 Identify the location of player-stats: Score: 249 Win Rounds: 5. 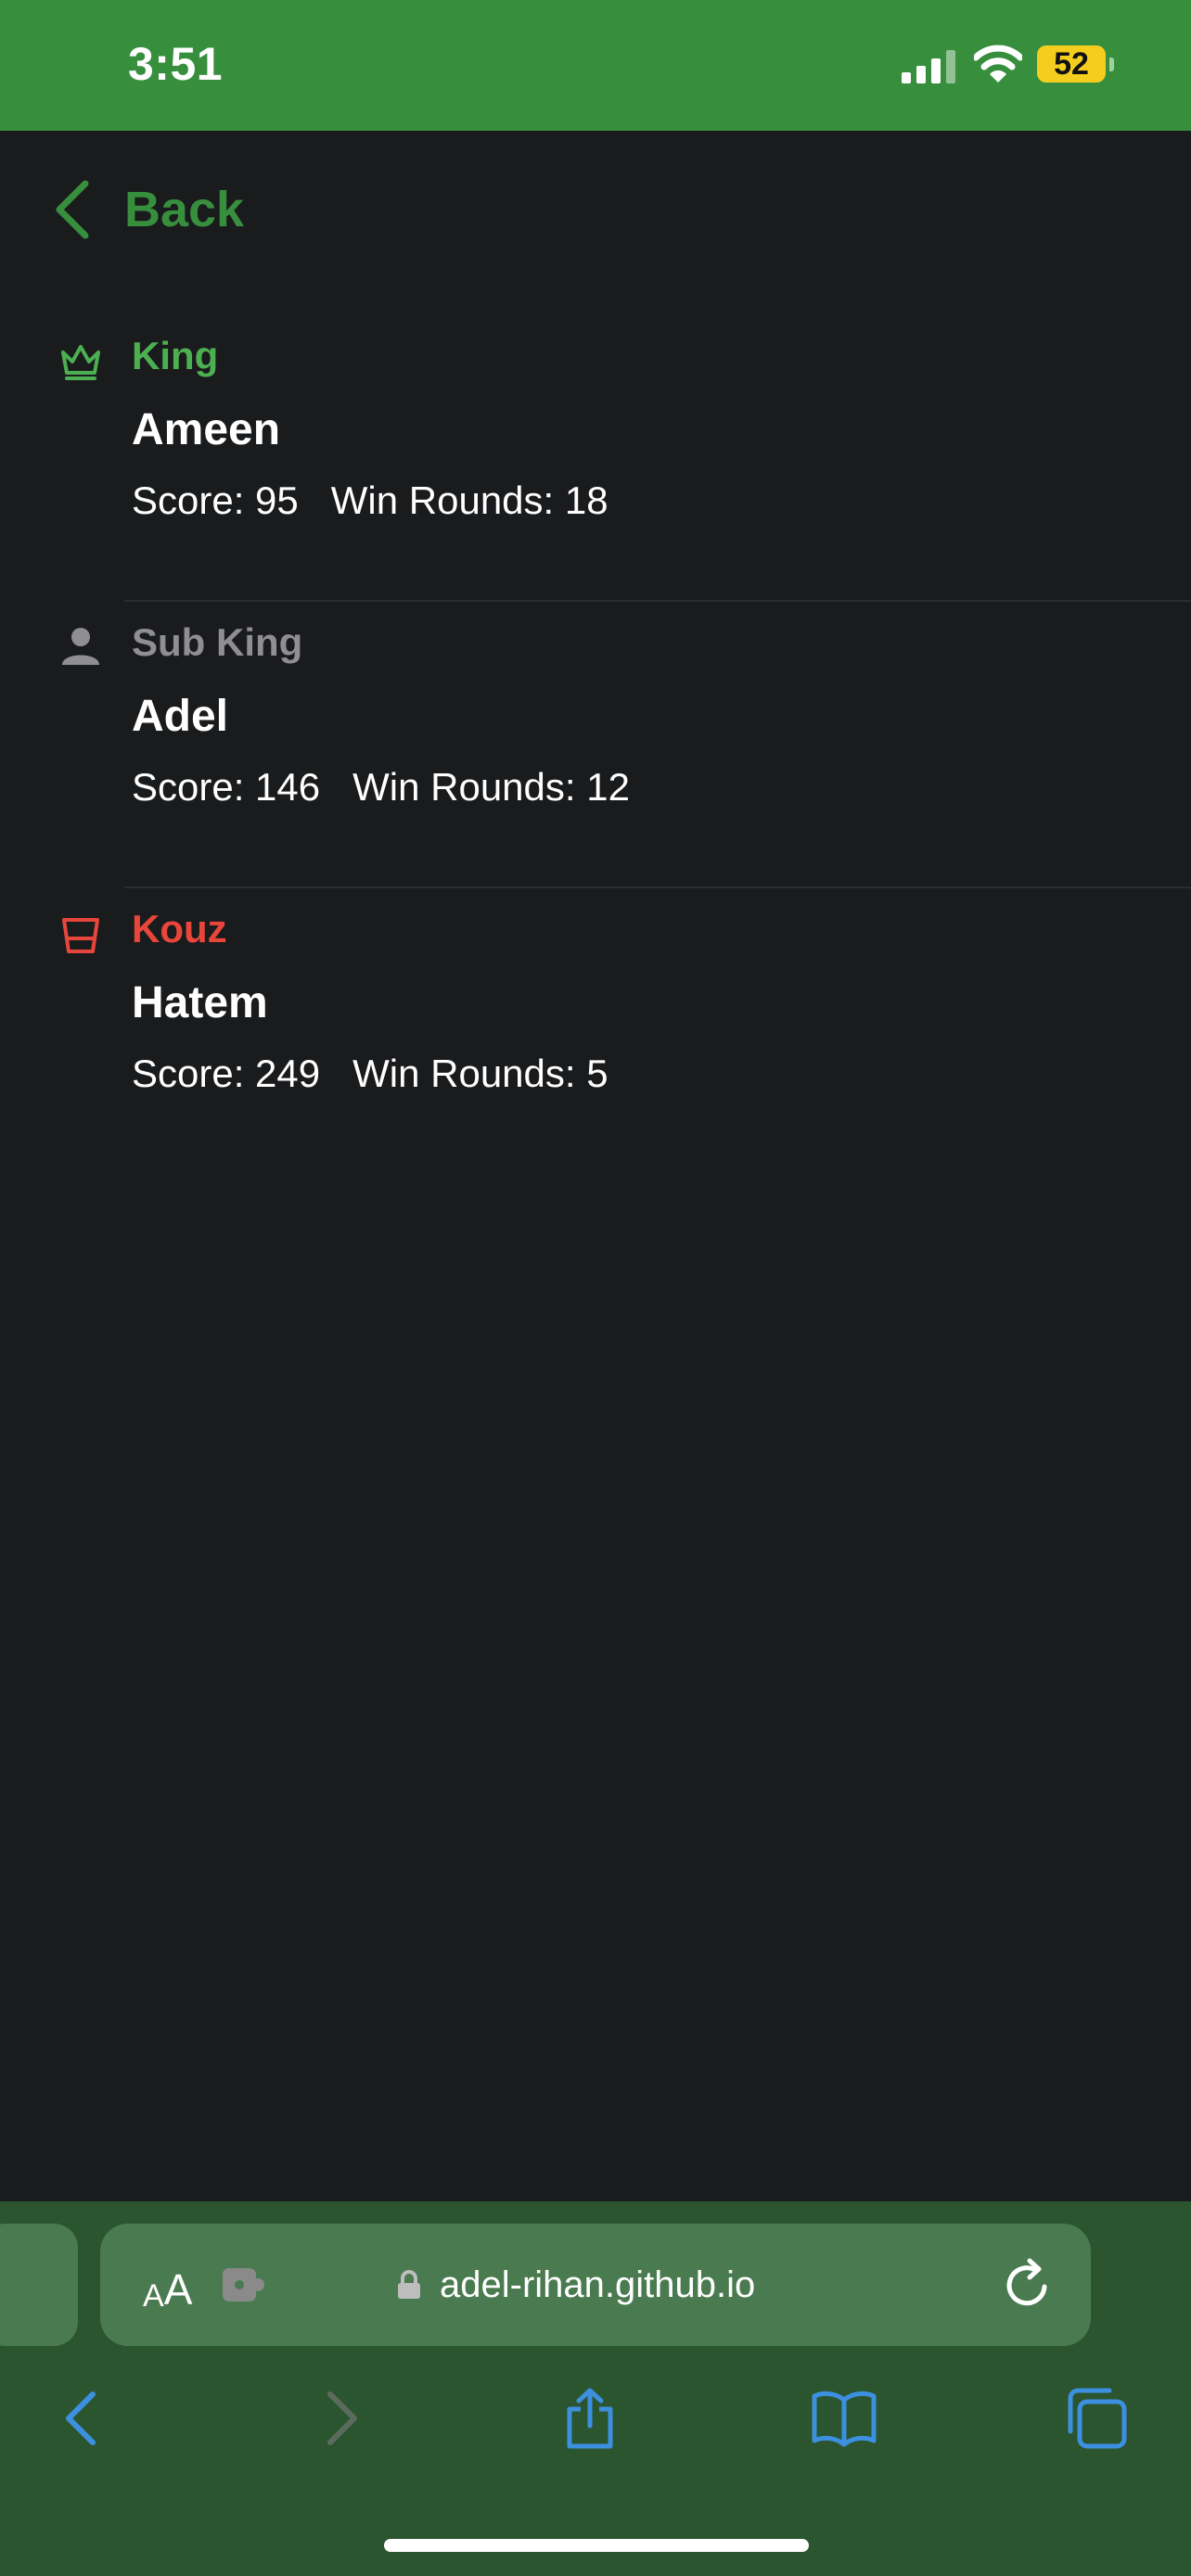
(370, 1073).